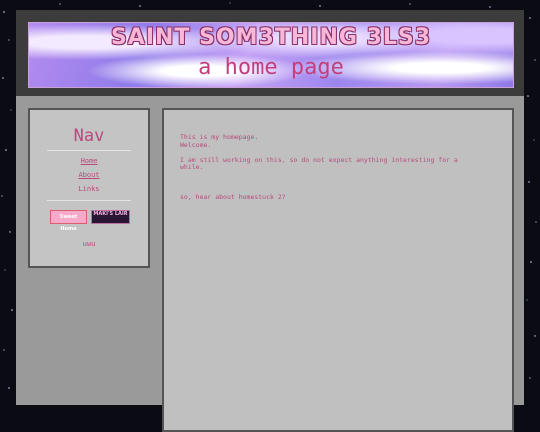 Image resolution: width=540 pixels, height=432 pixels. Describe the element at coordinates (271, 67) in the screenshot. I see `site-subtitle: a home page` at that location.